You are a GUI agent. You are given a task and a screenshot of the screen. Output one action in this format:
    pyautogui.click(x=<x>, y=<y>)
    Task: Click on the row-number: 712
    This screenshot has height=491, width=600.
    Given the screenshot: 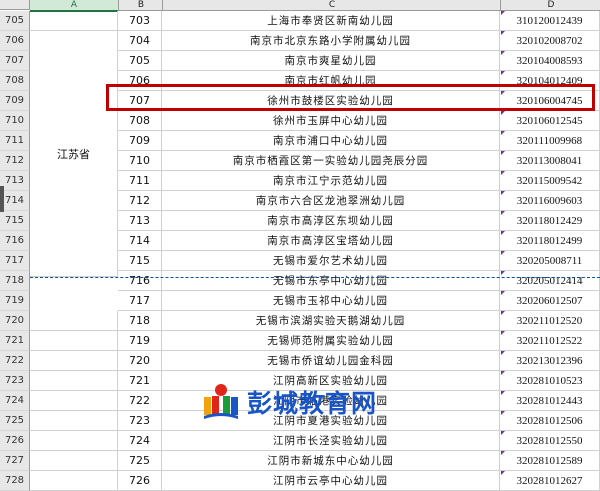 What is the action you would take?
    pyautogui.click(x=15, y=161)
    